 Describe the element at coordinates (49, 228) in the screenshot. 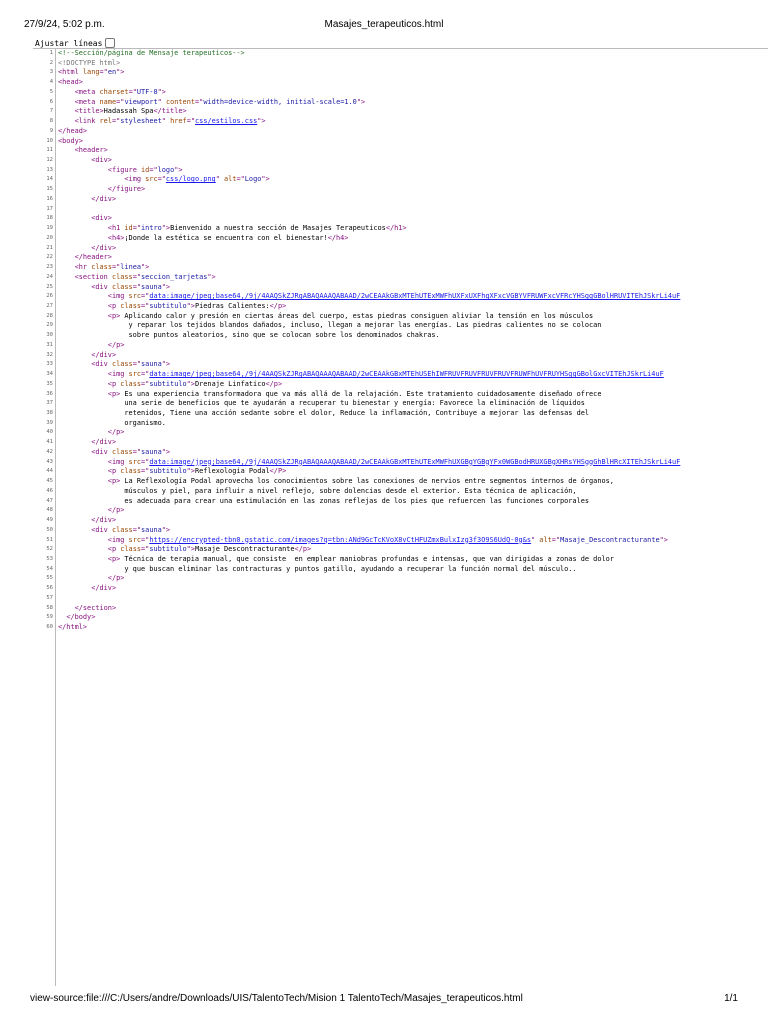

I see `line-number: 19` at that location.